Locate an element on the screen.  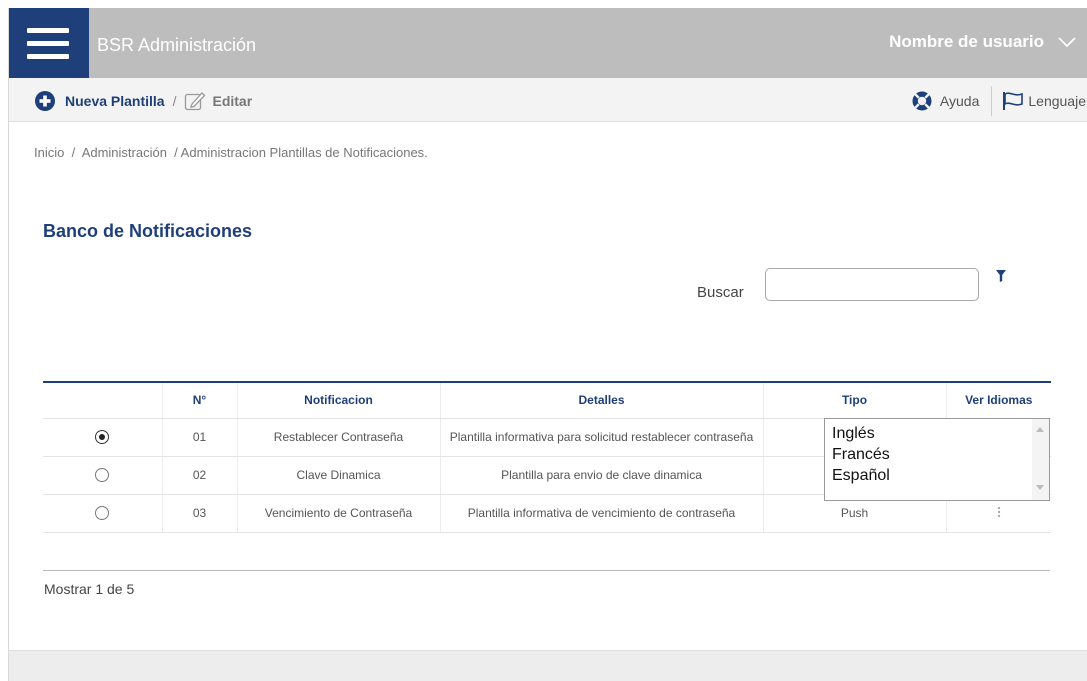
more-options-icon is located at coordinates (999, 512).